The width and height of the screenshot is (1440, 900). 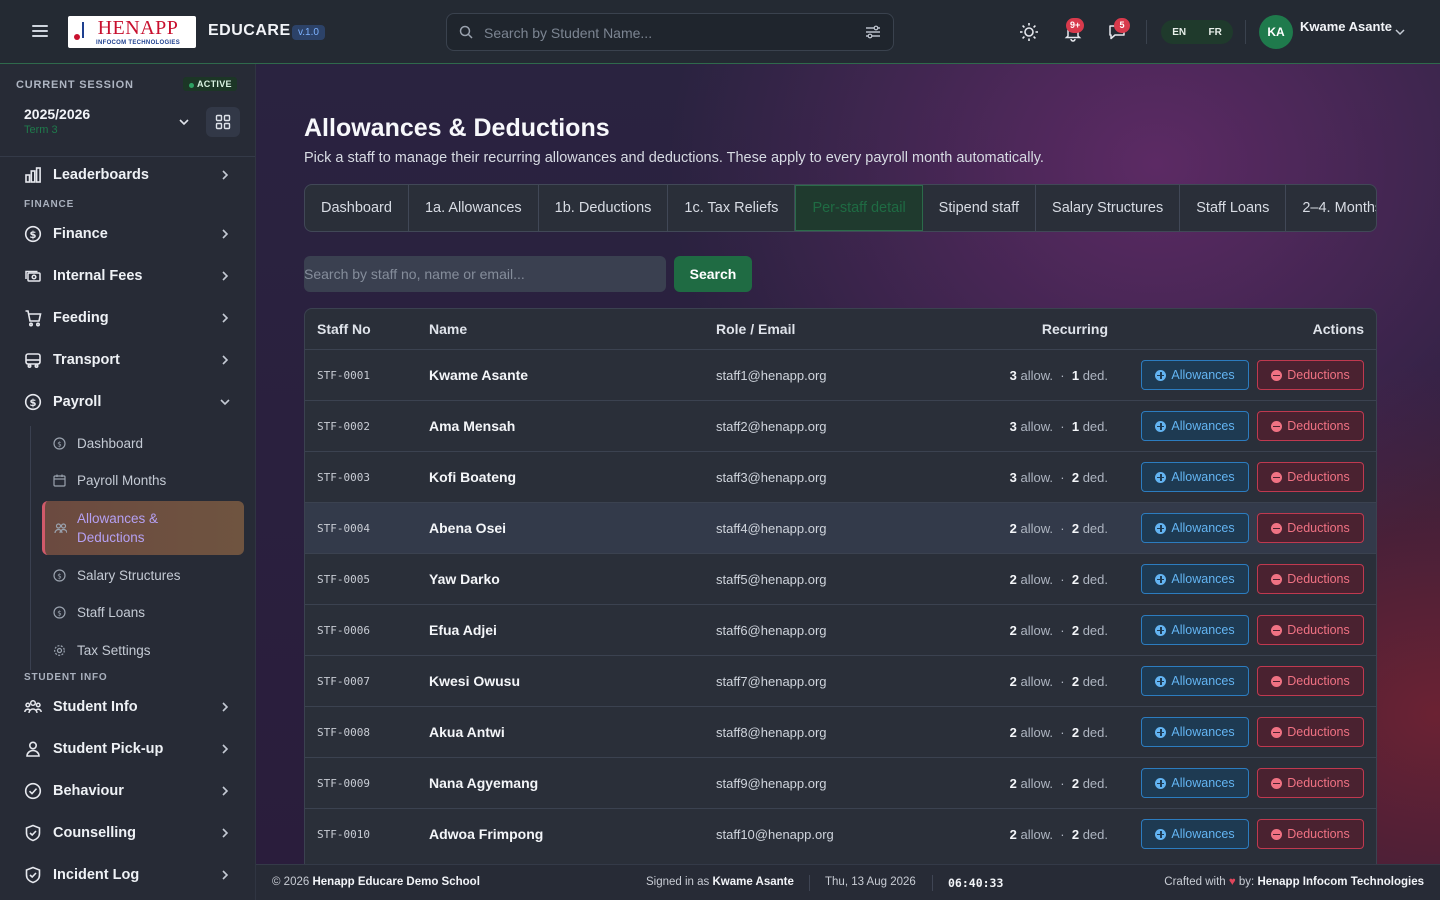 What do you see at coordinates (138, 28) in the screenshot?
I see `logo-word: HENAPP` at bounding box center [138, 28].